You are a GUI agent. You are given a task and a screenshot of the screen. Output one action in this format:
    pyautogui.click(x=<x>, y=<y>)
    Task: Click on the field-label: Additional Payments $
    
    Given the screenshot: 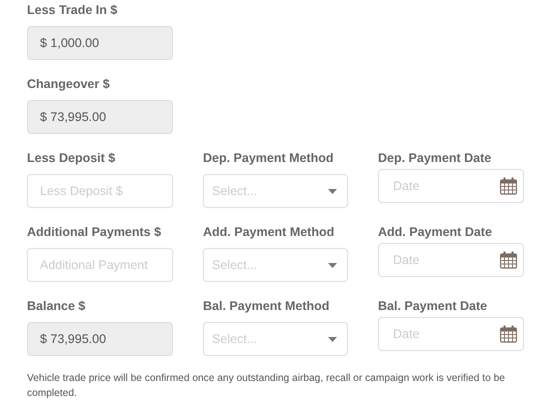 What is the action you would take?
    pyautogui.click(x=94, y=232)
    